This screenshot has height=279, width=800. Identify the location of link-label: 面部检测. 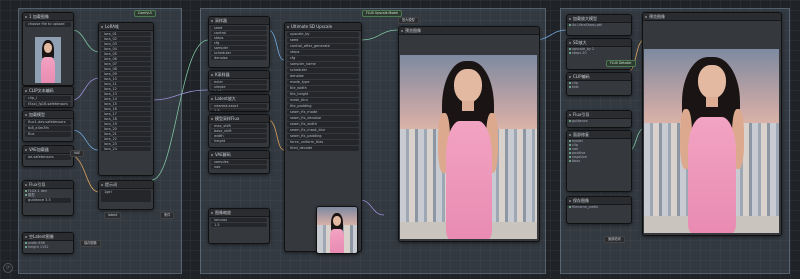
(614, 239).